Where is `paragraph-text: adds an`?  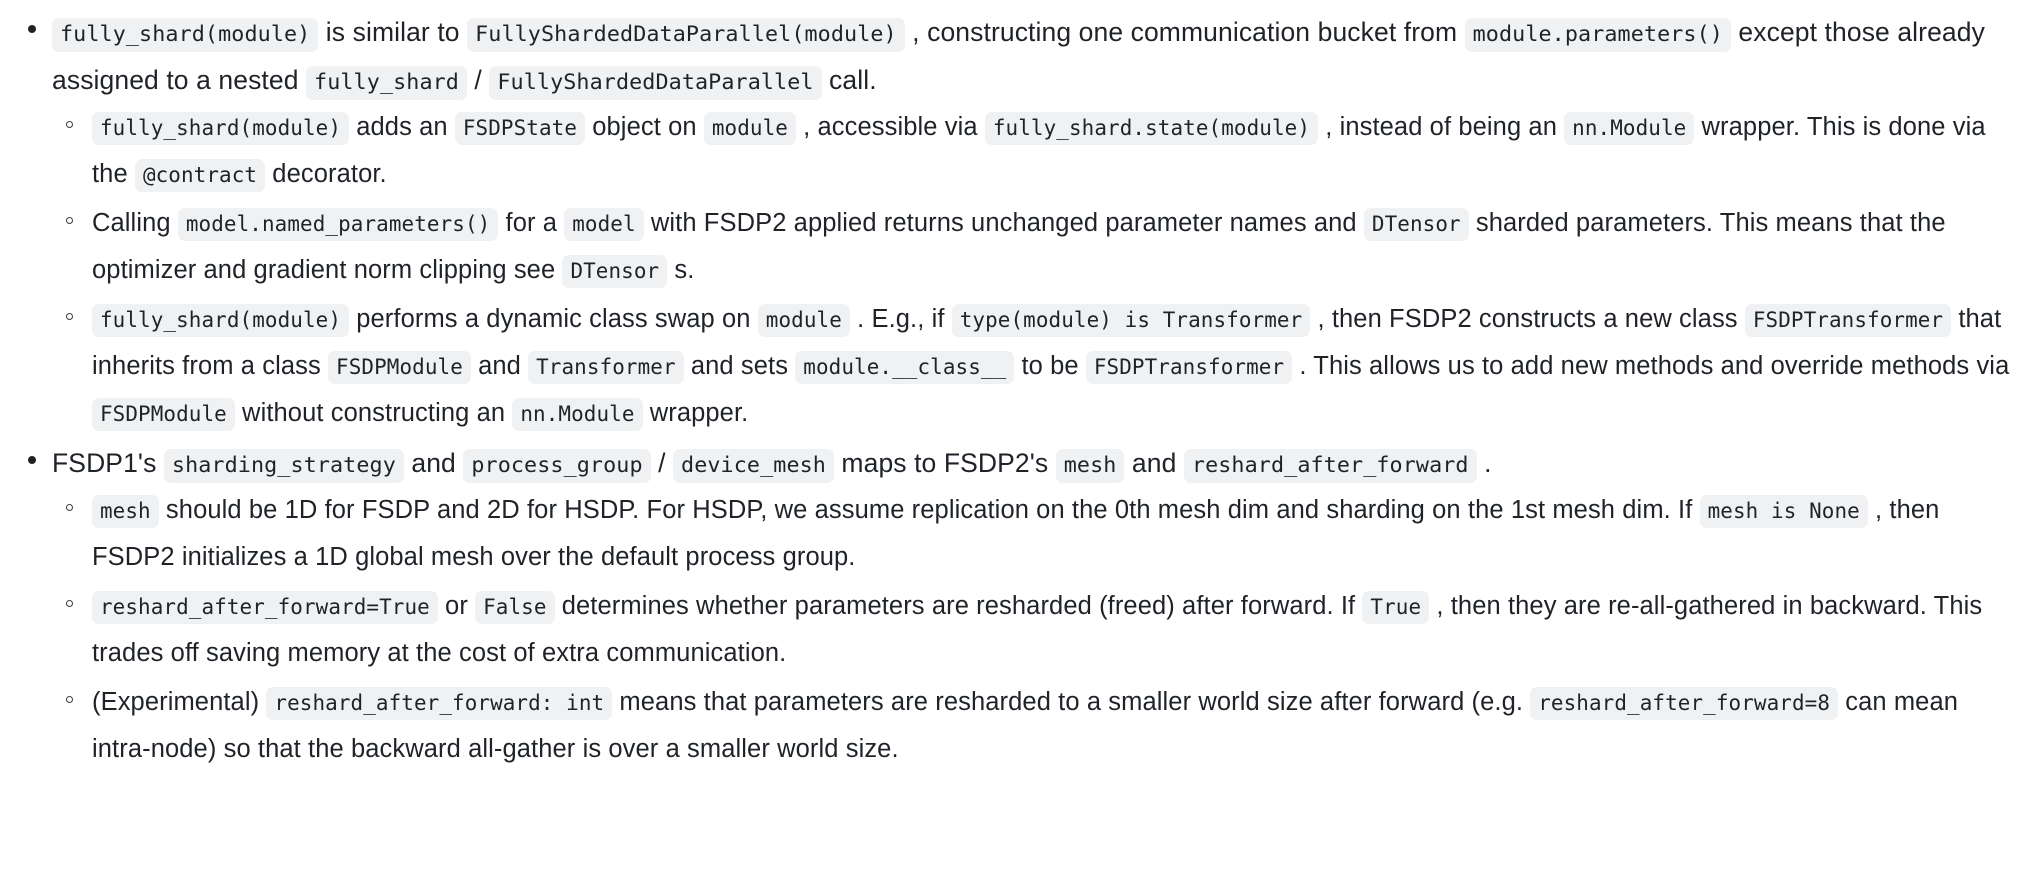 paragraph-text: adds an is located at coordinates (402, 127).